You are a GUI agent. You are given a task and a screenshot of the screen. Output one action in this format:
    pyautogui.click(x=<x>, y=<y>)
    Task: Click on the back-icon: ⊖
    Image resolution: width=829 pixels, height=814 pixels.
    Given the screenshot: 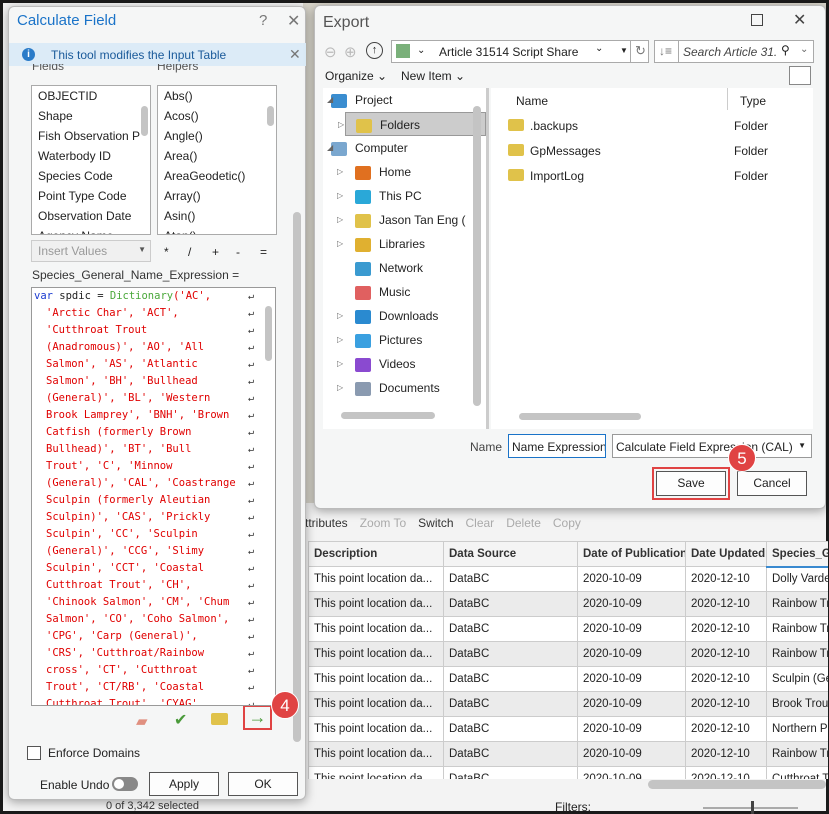 What is the action you would take?
    pyautogui.click(x=330, y=52)
    